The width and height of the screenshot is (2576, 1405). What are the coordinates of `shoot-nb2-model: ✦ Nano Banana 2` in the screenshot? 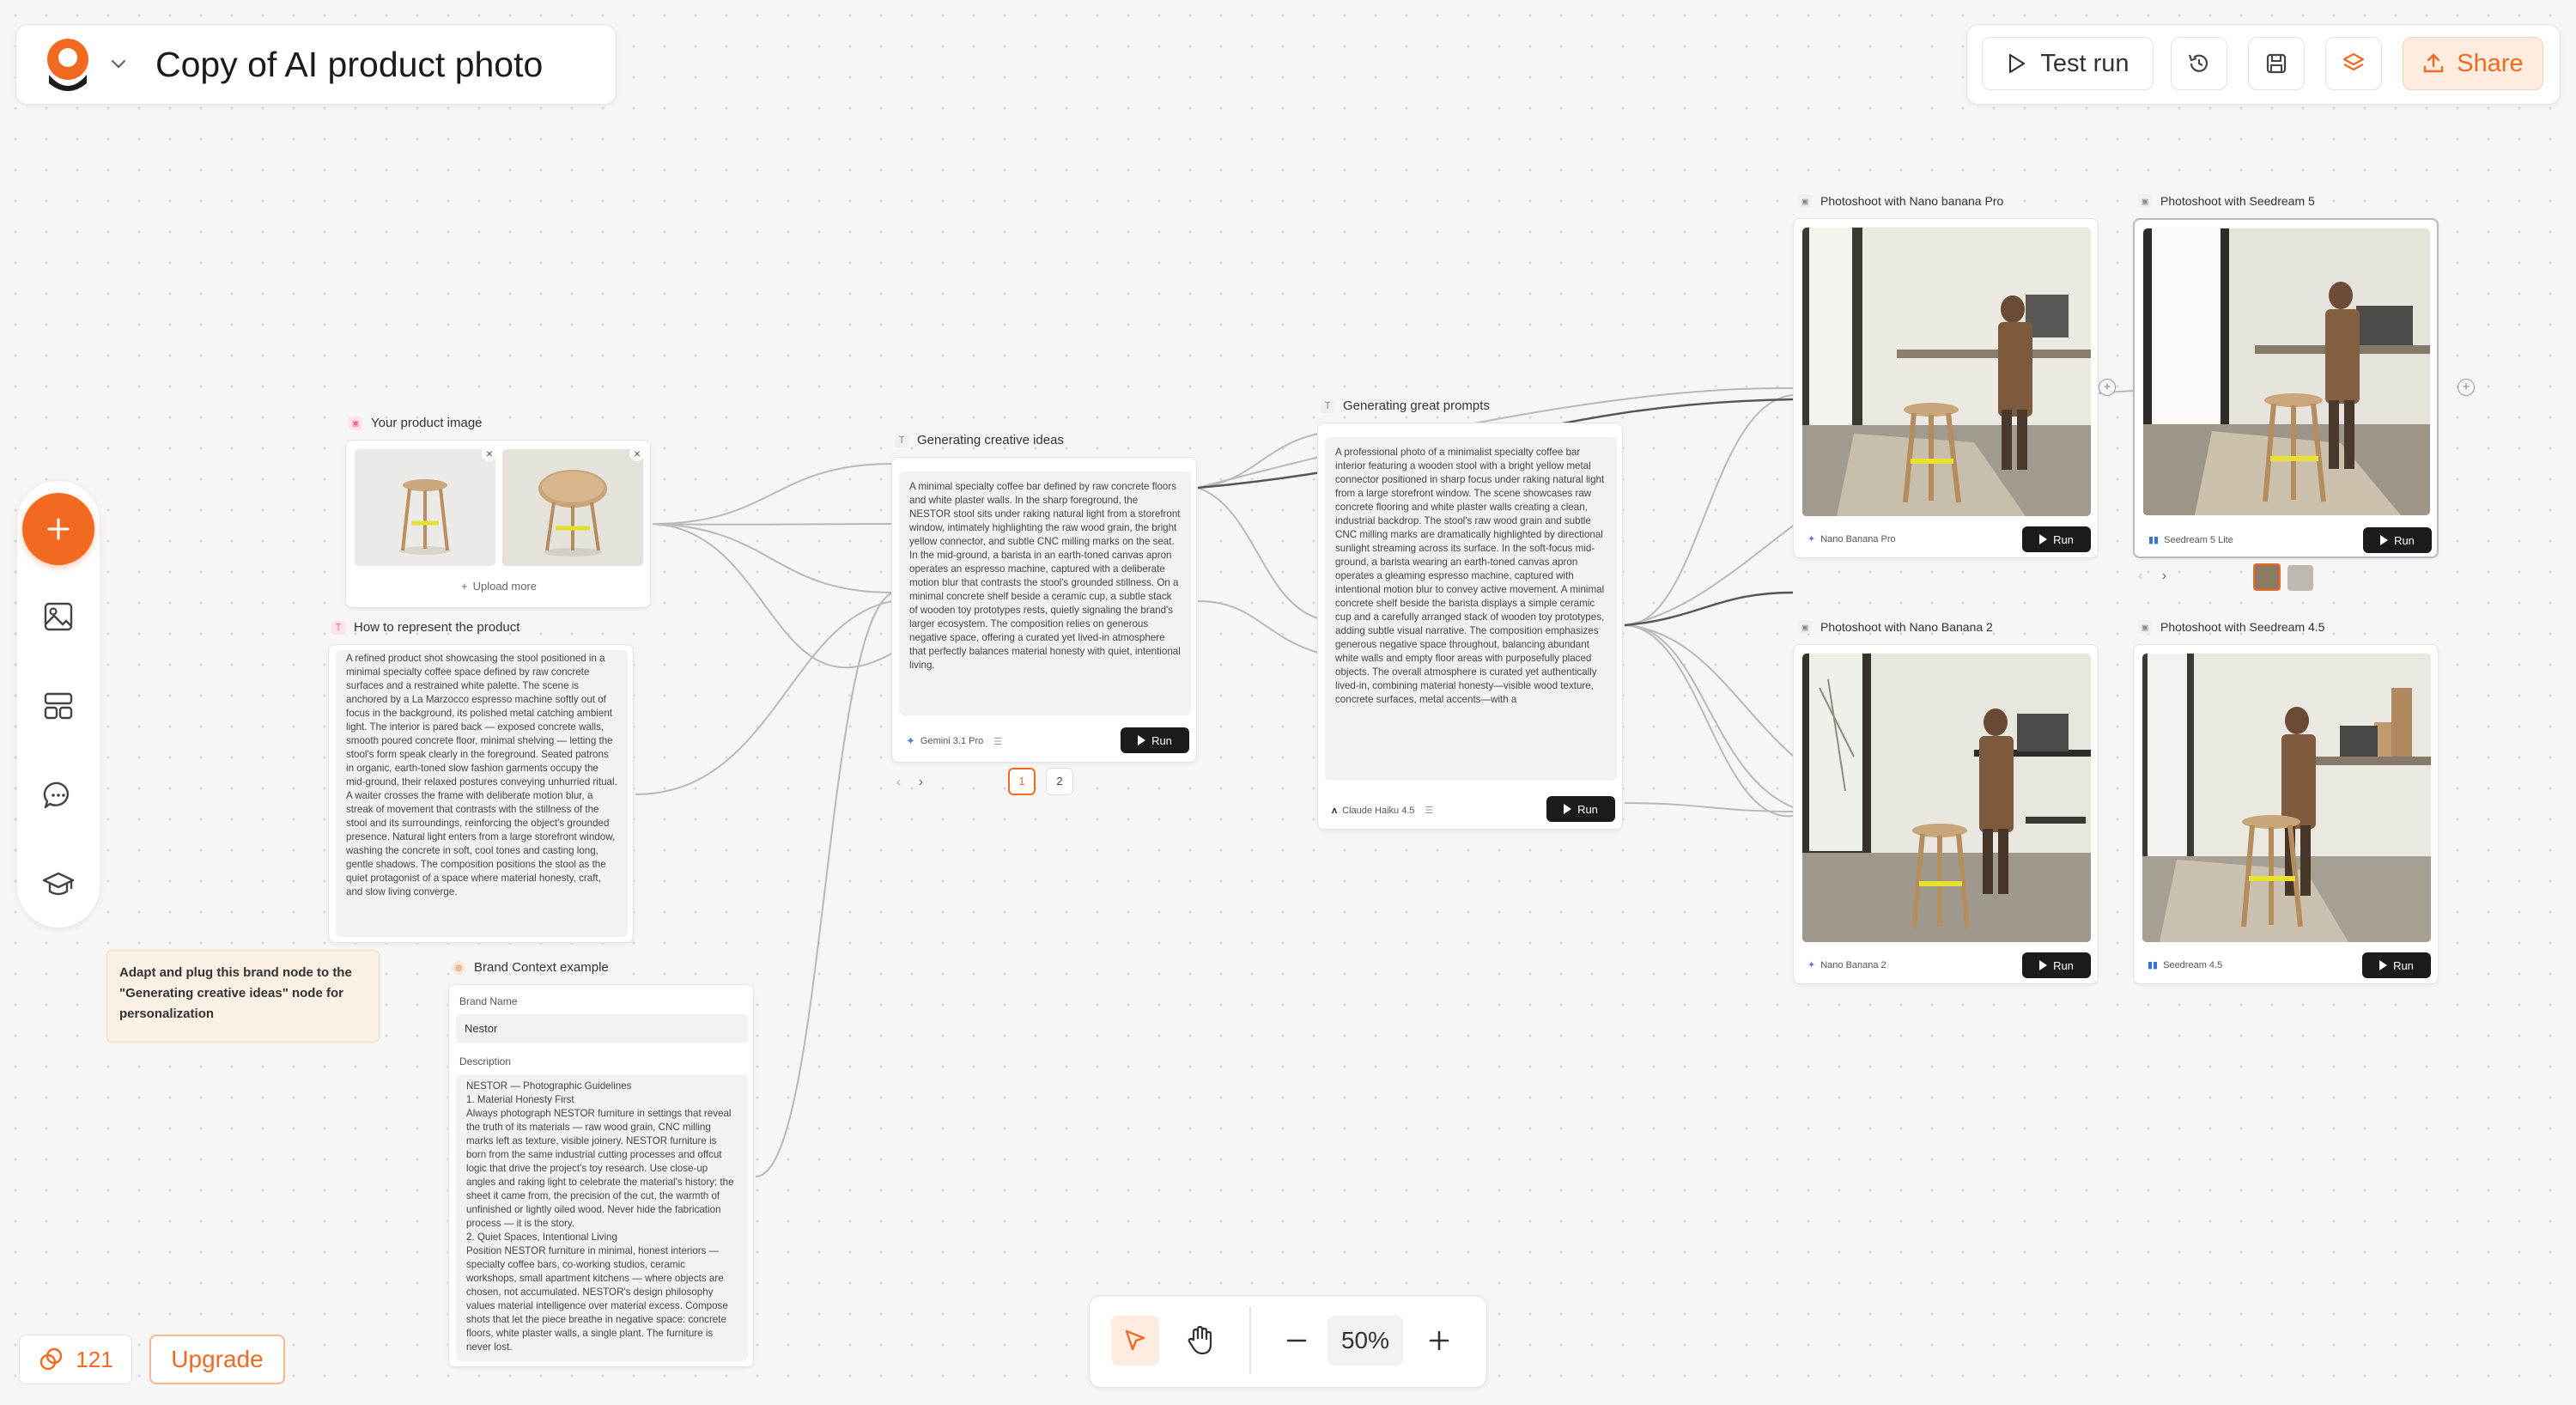 It's located at (1846, 965).